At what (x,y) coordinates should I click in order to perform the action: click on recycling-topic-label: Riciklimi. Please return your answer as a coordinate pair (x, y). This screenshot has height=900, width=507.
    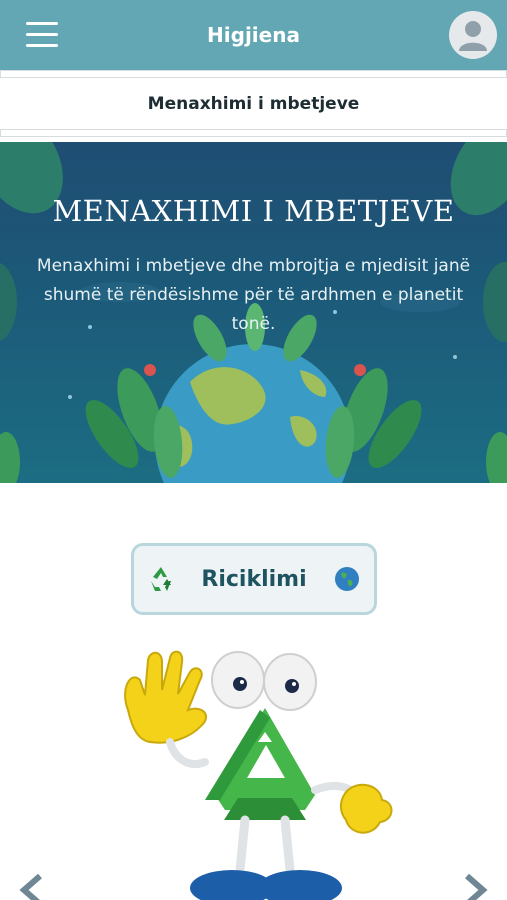
    Looking at the image, I should click on (254, 579).